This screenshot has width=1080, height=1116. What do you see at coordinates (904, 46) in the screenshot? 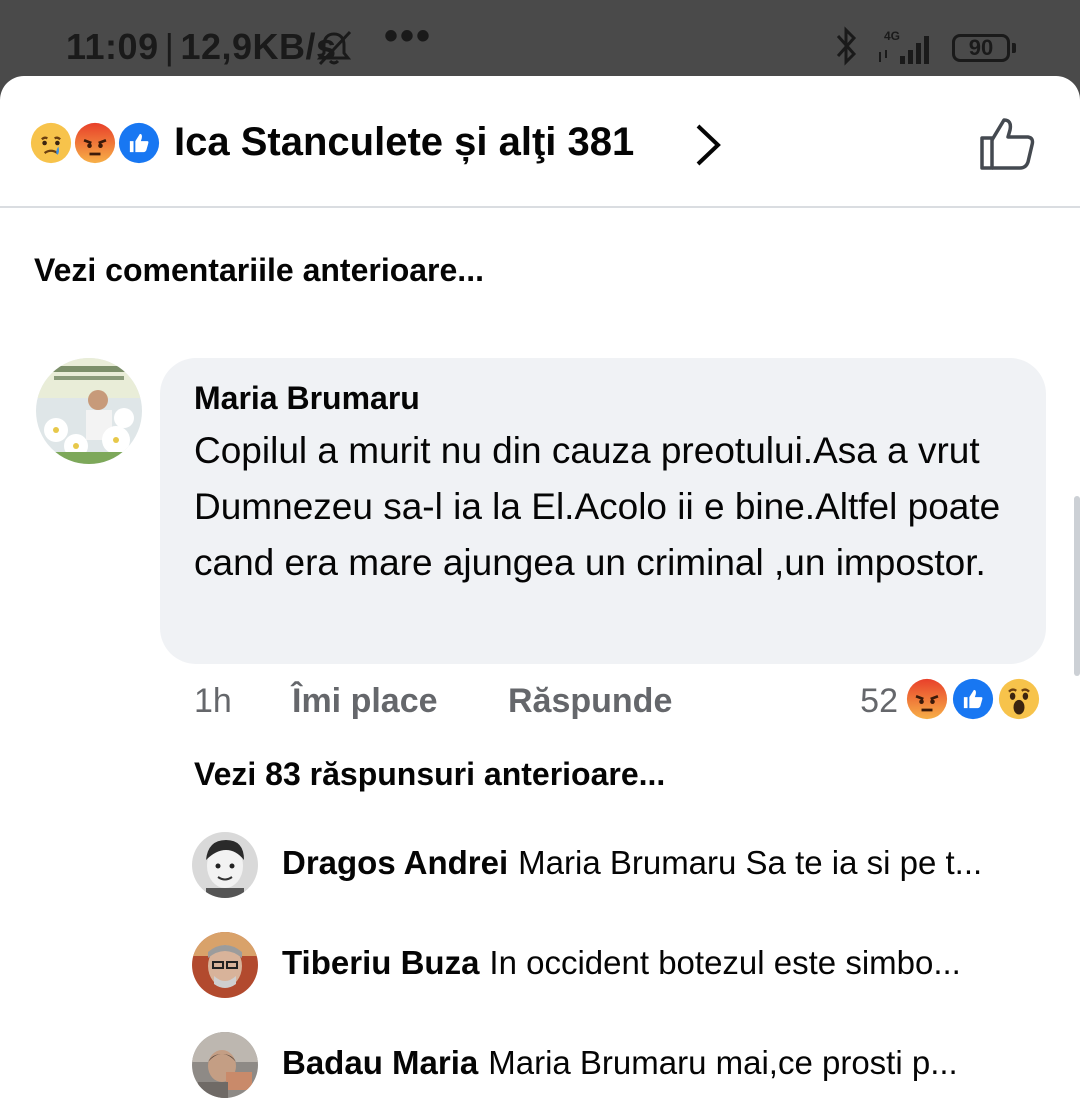
I see `signal-icon: 4G` at bounding box center [904, 46].